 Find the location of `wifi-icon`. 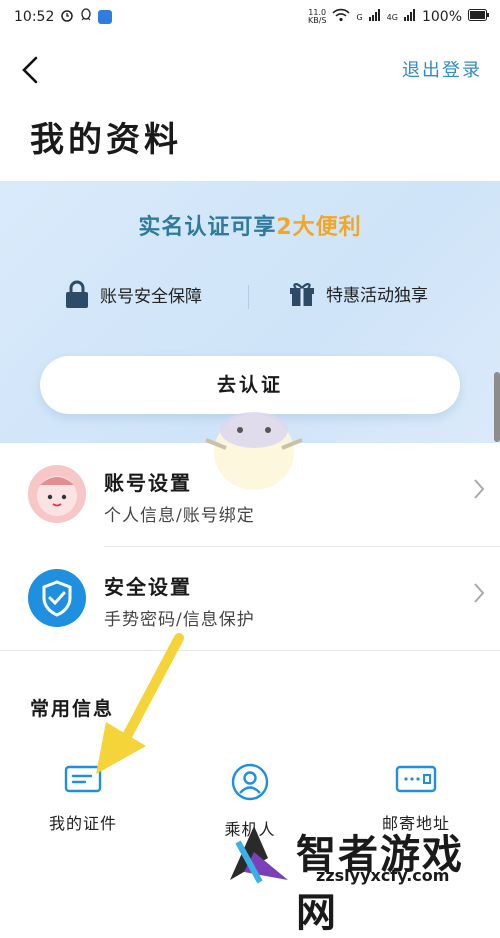

wifi-icon is located at coordinates (341, 17).